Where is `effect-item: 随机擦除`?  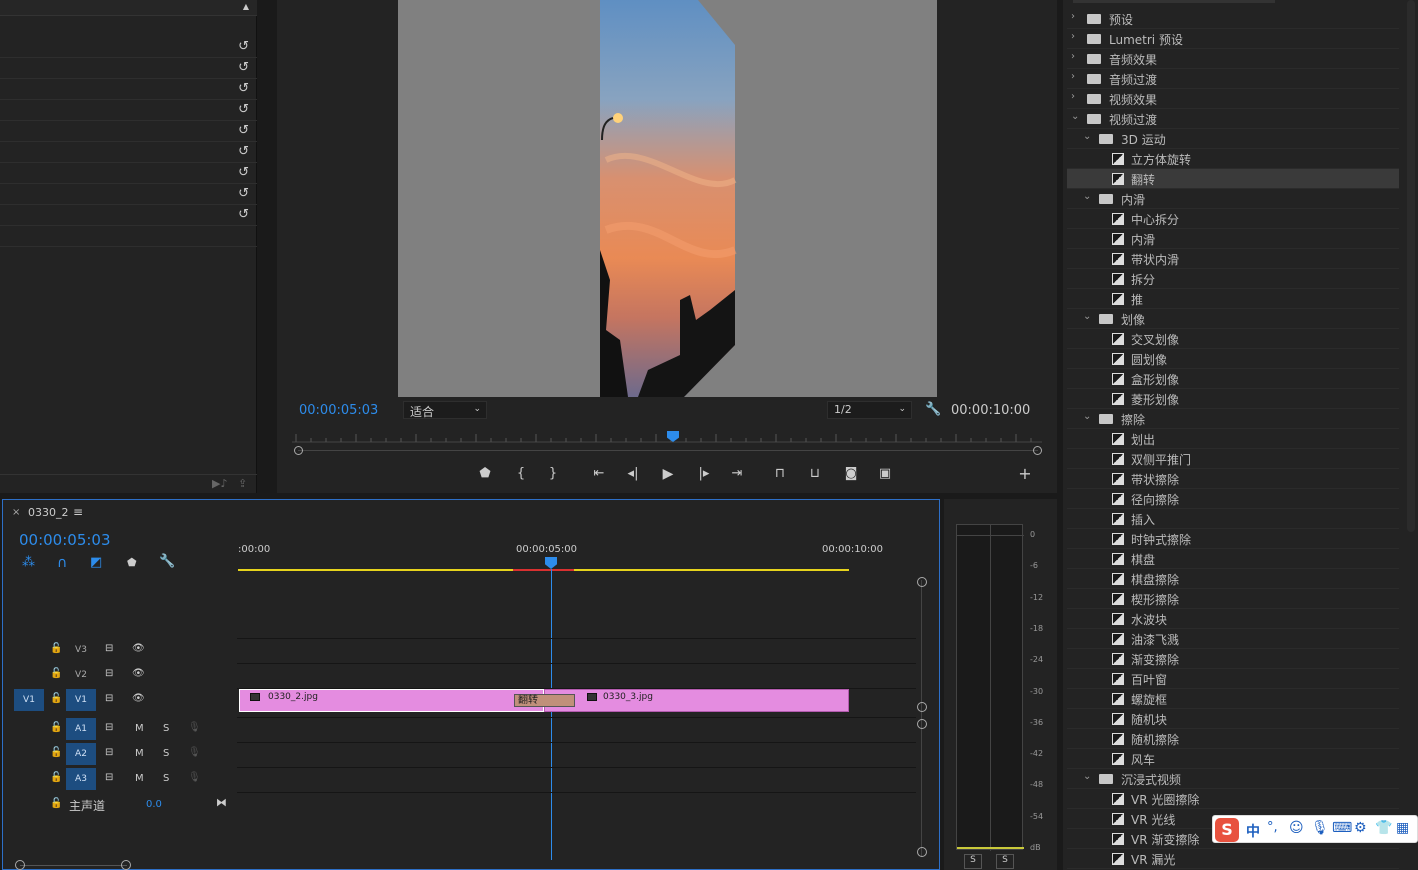
effect-item: 随机擦除 is located at coordinates (1233, 739).